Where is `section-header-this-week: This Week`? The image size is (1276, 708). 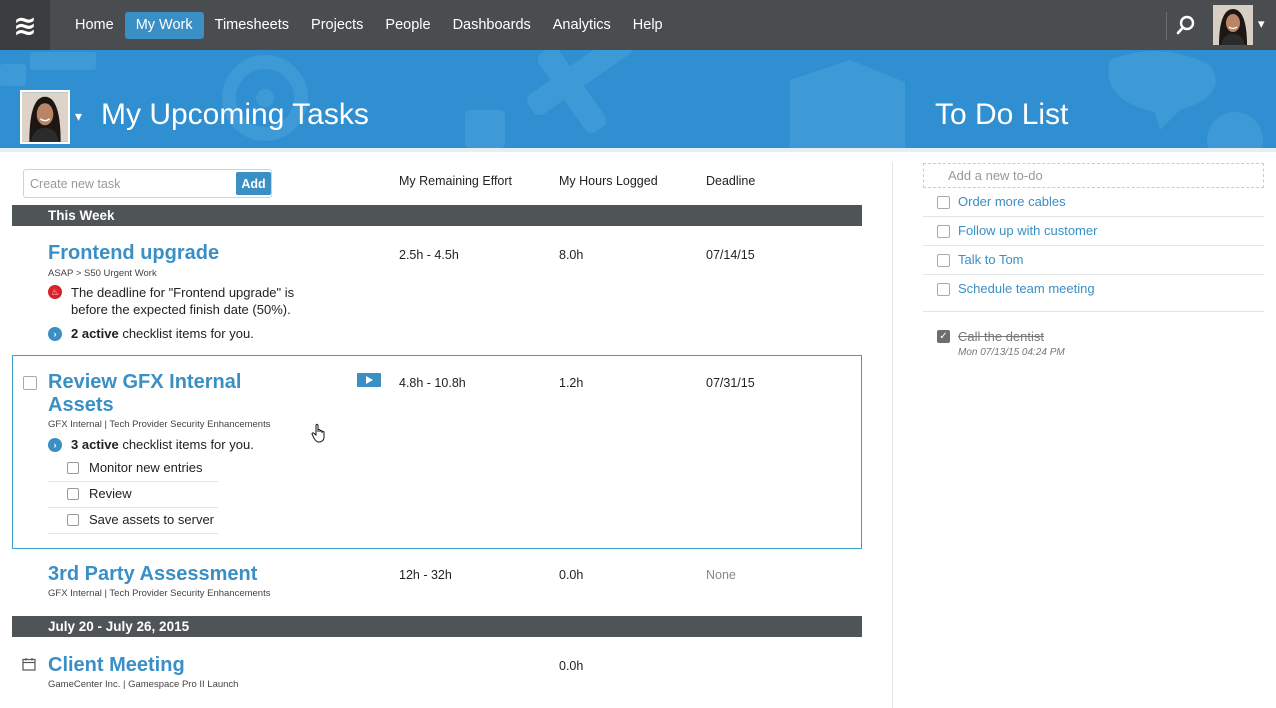 section-header-this-week: This Week is located at coordinates (437, 215).